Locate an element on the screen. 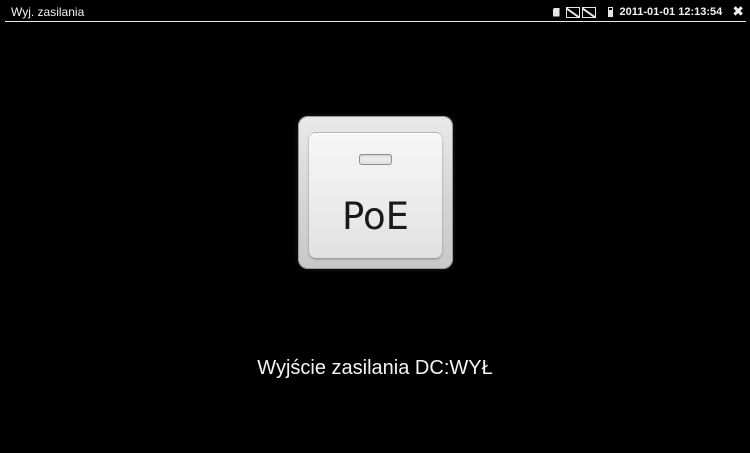 This screenshot has width=750, height=453. poe-button-face: PoE is located at coordinates (375, 195).